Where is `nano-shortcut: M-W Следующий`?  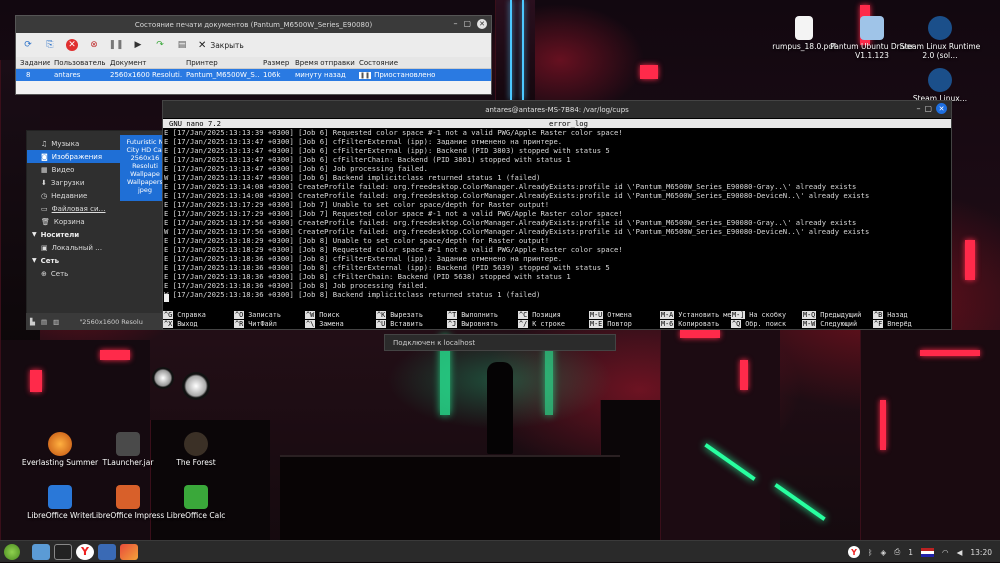
nano-shortcut: M-W Следующий is located at coordinates (829, 324).